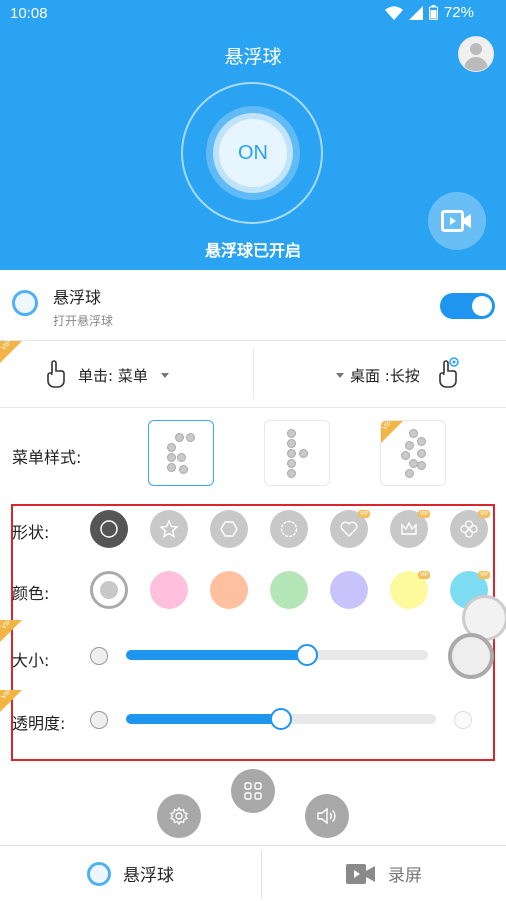 The width and height of the screenshot is (506, 901). Describe the element at coordinates (384, 873) in the screenshot. I see `tab-screen-record: 录屏` at that location.